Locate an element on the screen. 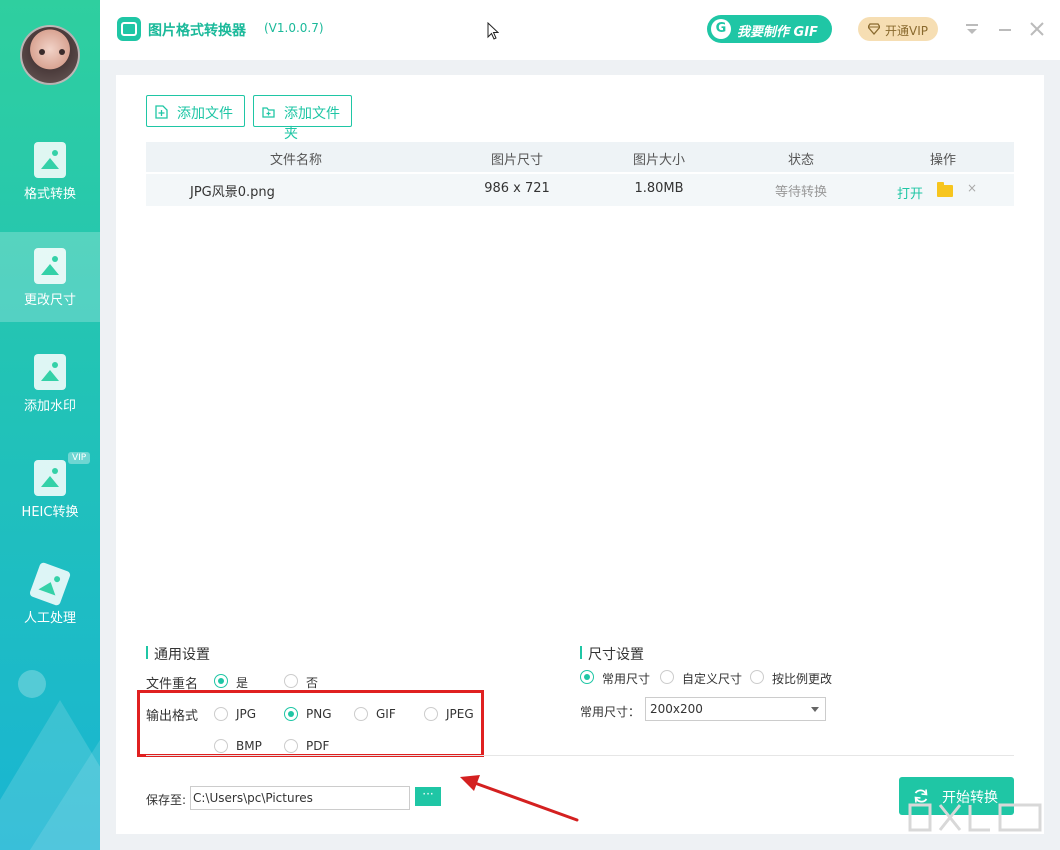  decoration-circle is located at coordinates (32, 684).